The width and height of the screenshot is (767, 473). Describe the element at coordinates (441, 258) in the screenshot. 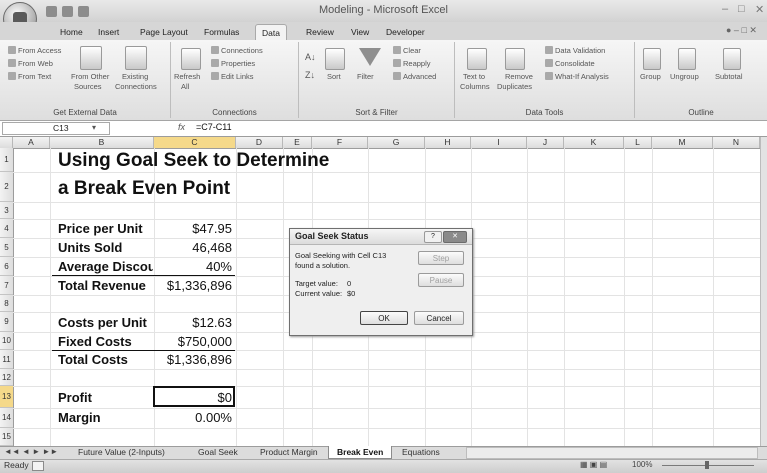

I see `step-button: Step` at that location.